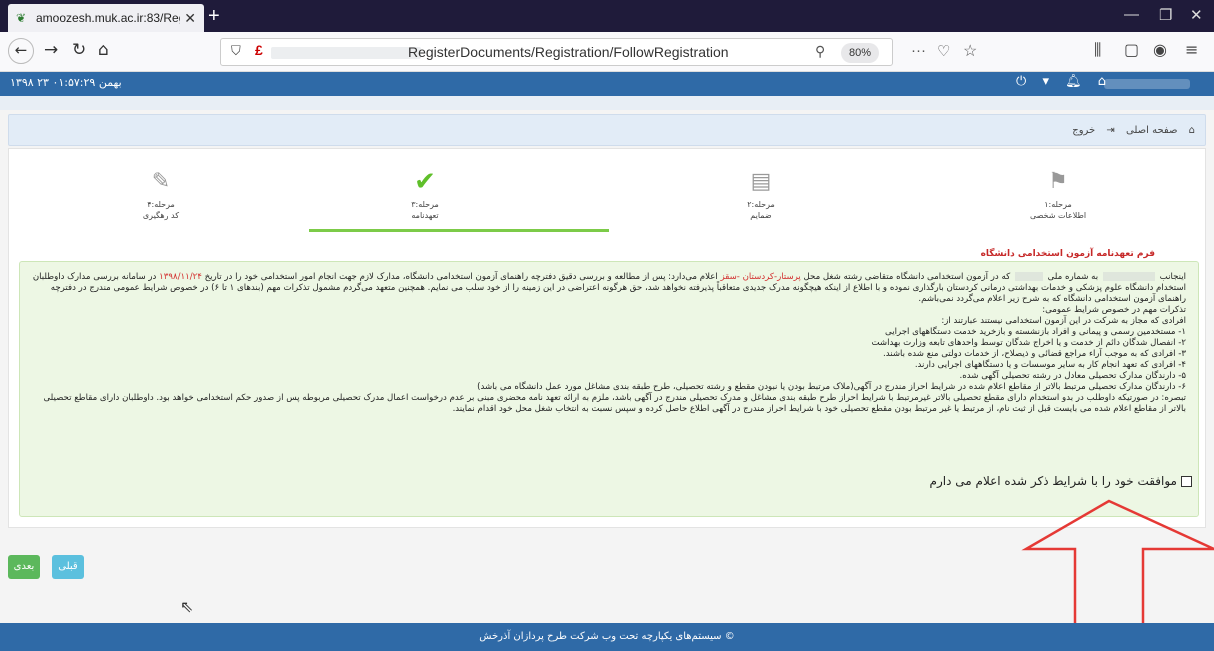 This screenshot has height=651, width=1214. I want to click on step-1: ⚑ مرحله:۱ اطلاعات شخصی, so click(1058, 195).